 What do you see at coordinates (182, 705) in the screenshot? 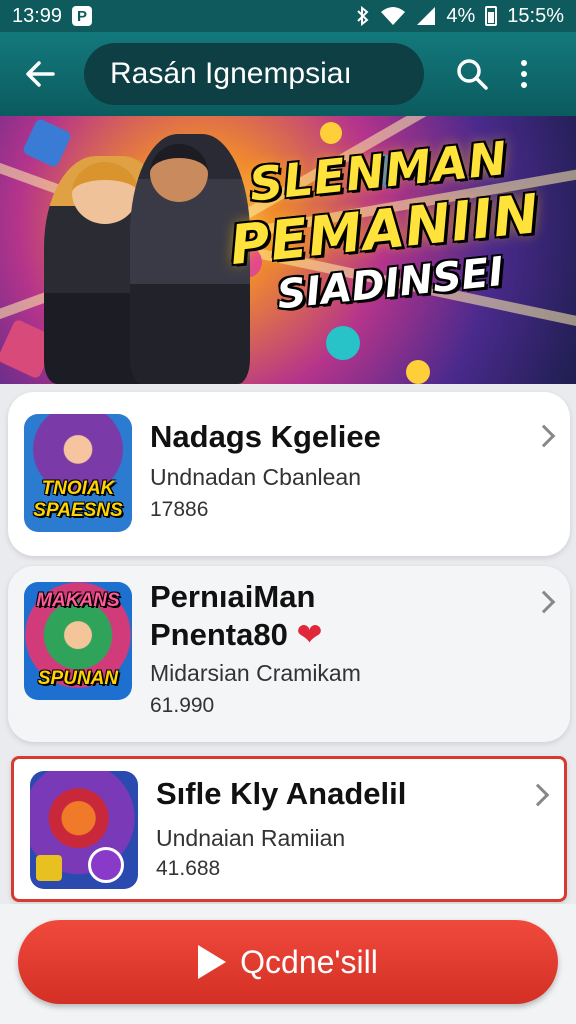
I see `game-count: 61.990` at bounding box center [182, 705].